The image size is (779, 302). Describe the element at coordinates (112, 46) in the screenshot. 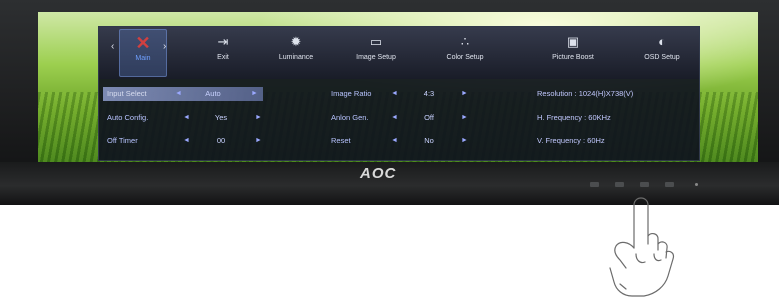

I see `tab-prev-arrow: ‹` at that location.